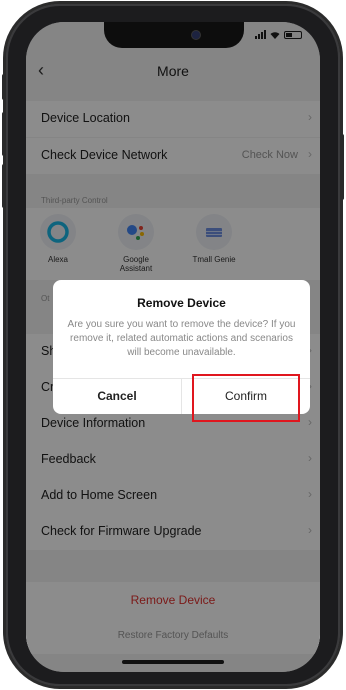  What do you see at coordinates (4, 186) in the screenshot?
I see `volume-down-button` at bounding box center [4, 186].